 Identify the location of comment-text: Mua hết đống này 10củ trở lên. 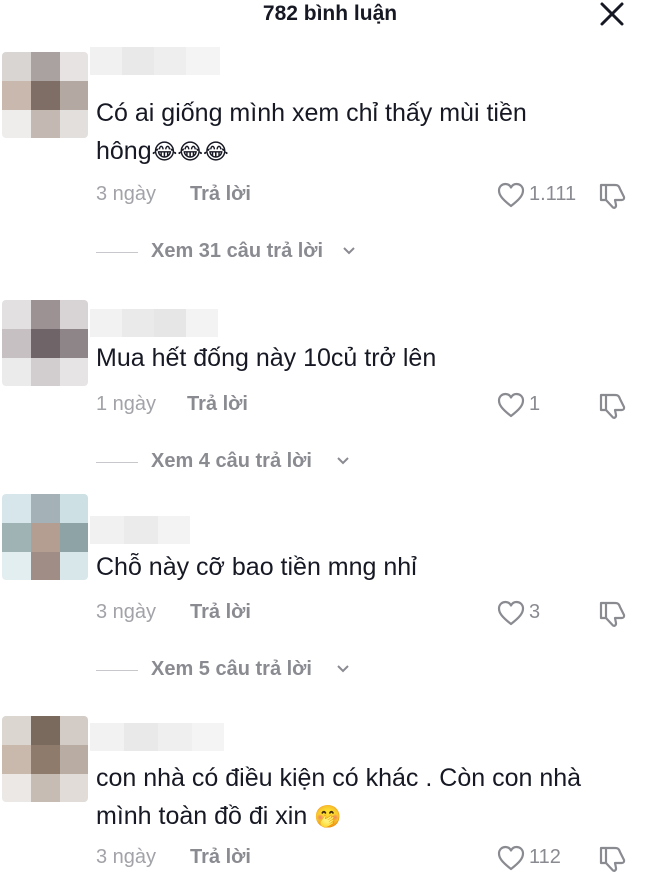
(366, 358).